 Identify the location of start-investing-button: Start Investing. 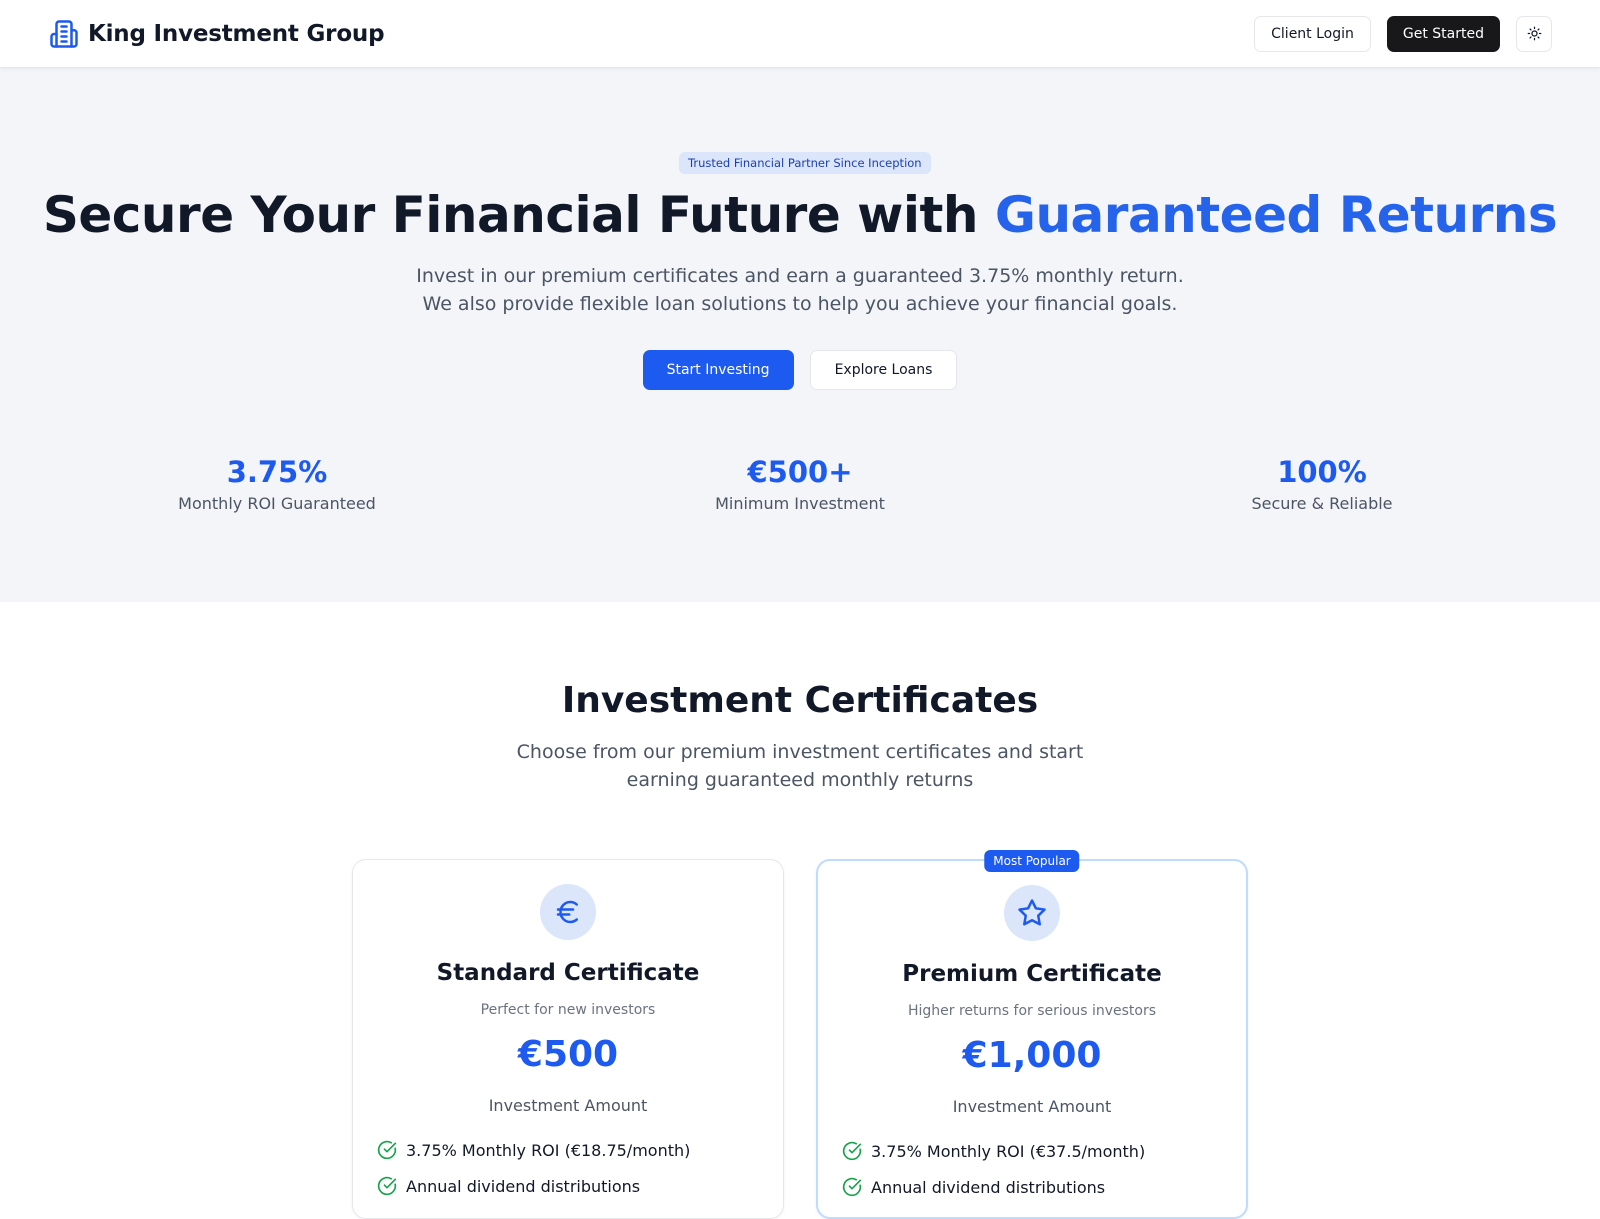
(718, 370).